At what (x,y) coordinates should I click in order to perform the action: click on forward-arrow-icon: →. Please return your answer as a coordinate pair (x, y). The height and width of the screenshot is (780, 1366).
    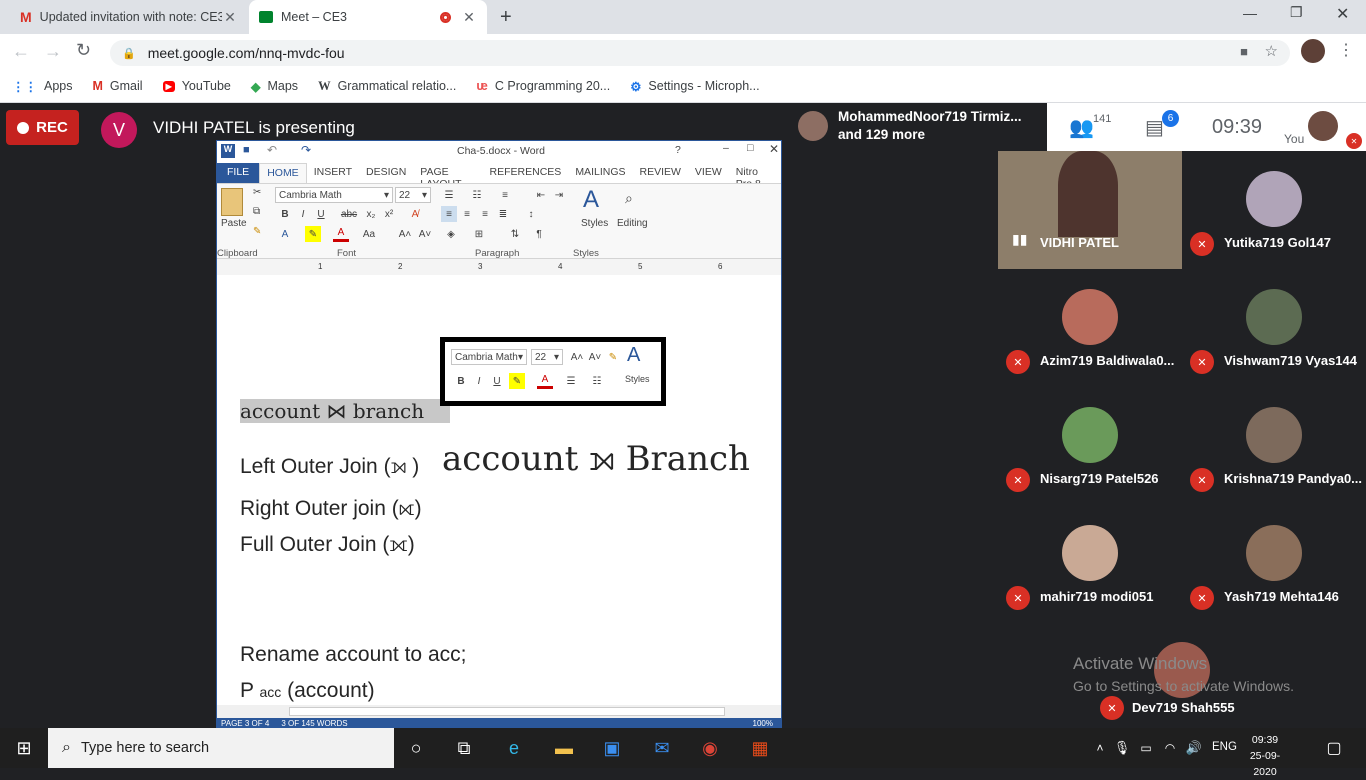
    Looking at the image, I should click on (53, 51).